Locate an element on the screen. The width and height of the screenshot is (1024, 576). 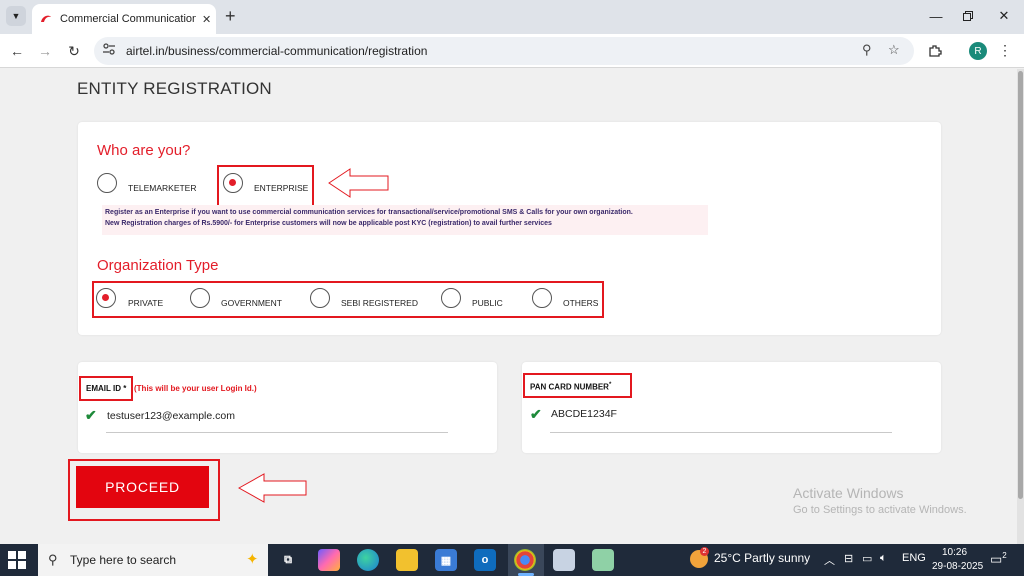
browser-tab-bar: ▼ Commercial Communication Pl ✕ + — ✕ is located at coordinates (512, 17).